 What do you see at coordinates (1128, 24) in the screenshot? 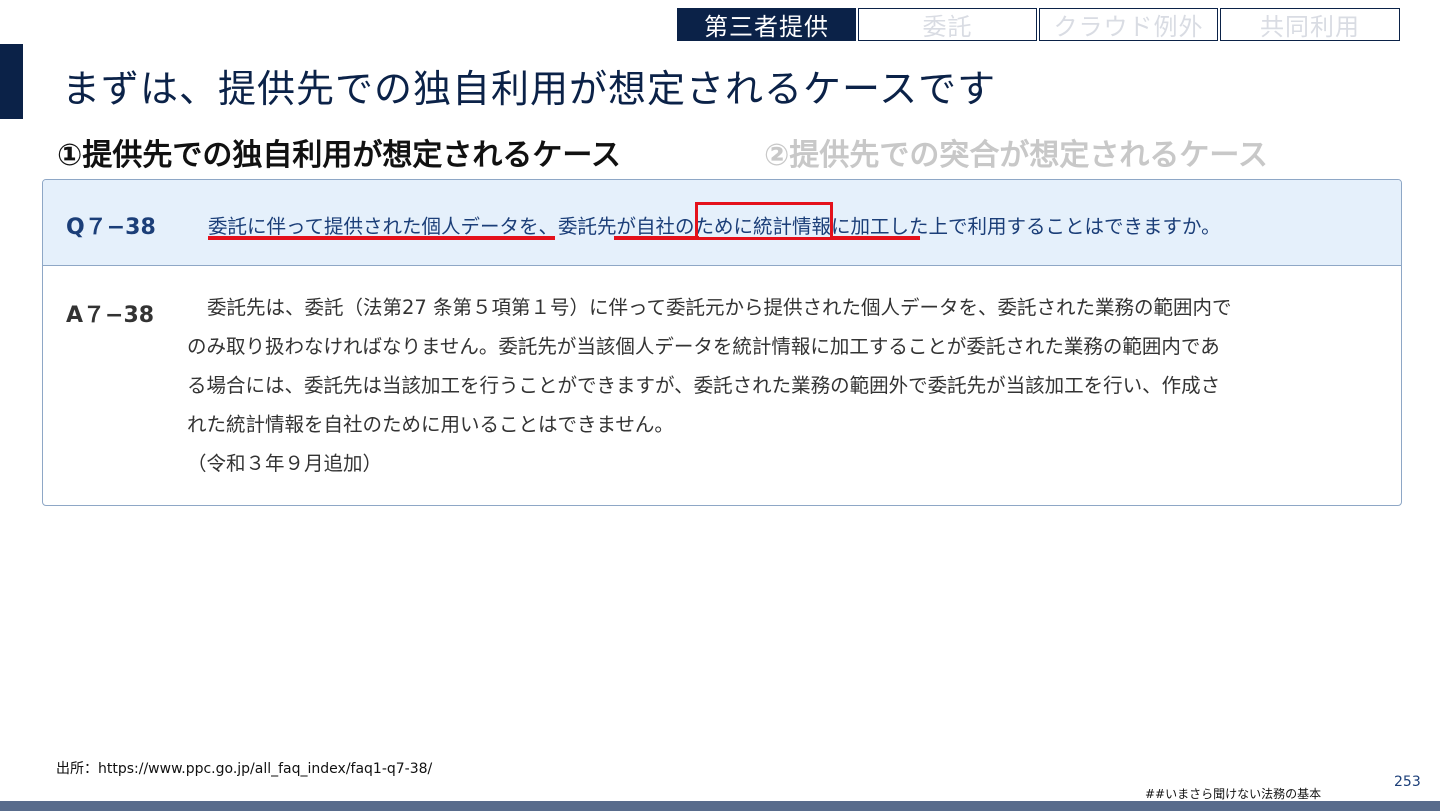
I see `tab-cloud-exception: クラウド例外` at bounding box center [1128, 24].